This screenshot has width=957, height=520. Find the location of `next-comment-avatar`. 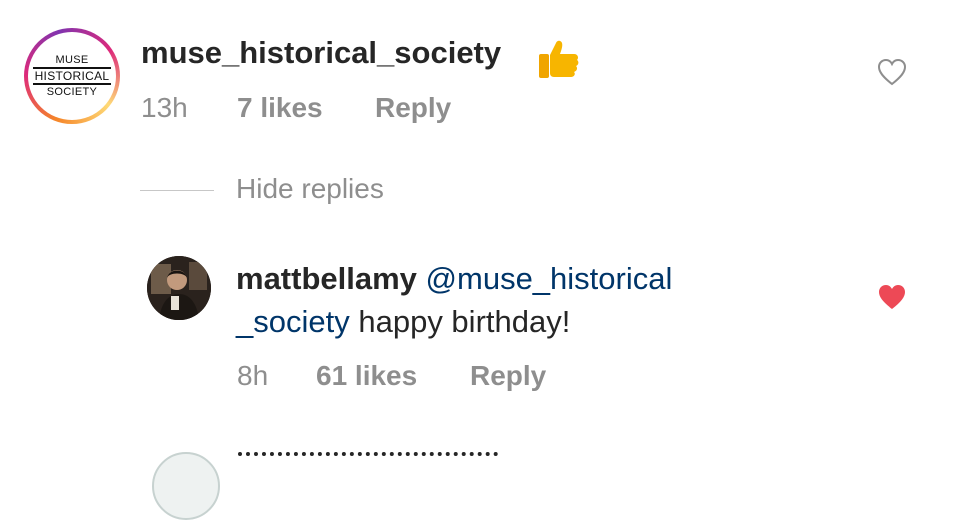

next-comment-avatar is located at coordinates (186, 486).